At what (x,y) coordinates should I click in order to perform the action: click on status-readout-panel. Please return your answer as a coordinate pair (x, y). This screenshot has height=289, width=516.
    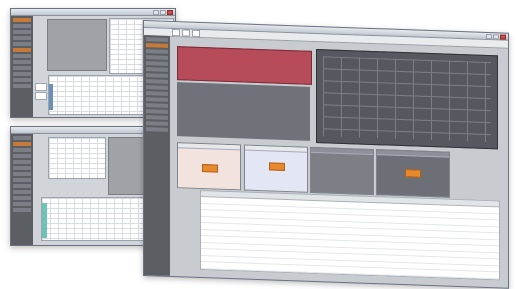
    Looking at the image, I should click on (243, 111).